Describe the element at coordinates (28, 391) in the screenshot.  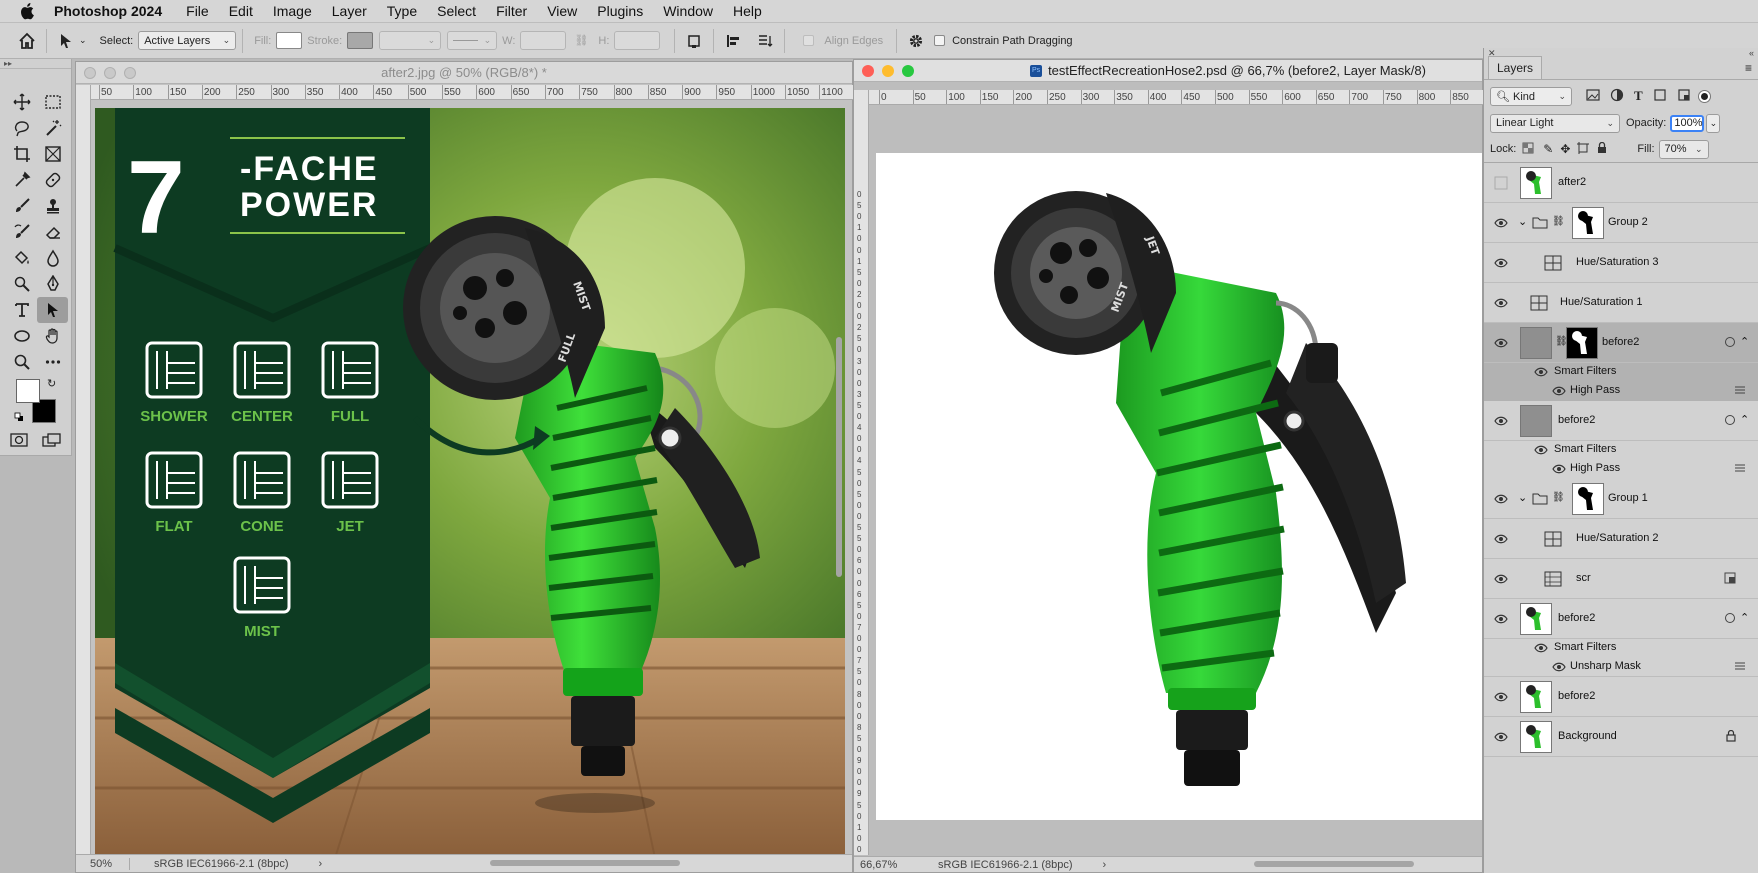
I see `foreground-color-swatch-front` at that location.